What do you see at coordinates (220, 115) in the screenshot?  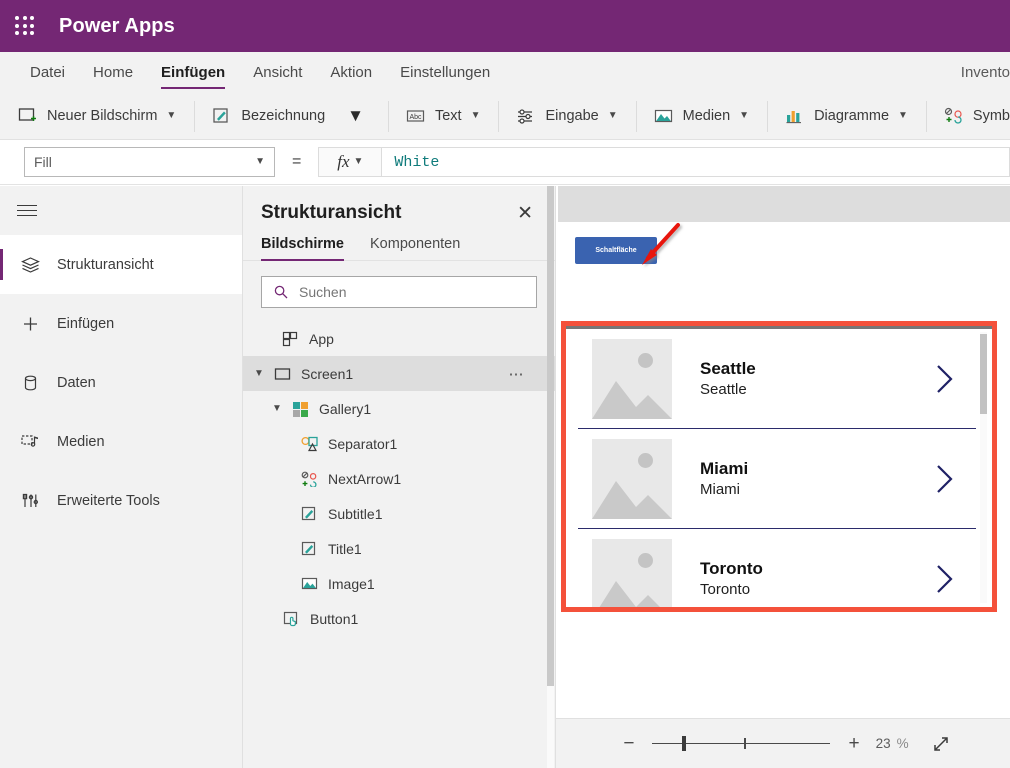 I see `label-pencil-icon` at bounding box center [220, 115].